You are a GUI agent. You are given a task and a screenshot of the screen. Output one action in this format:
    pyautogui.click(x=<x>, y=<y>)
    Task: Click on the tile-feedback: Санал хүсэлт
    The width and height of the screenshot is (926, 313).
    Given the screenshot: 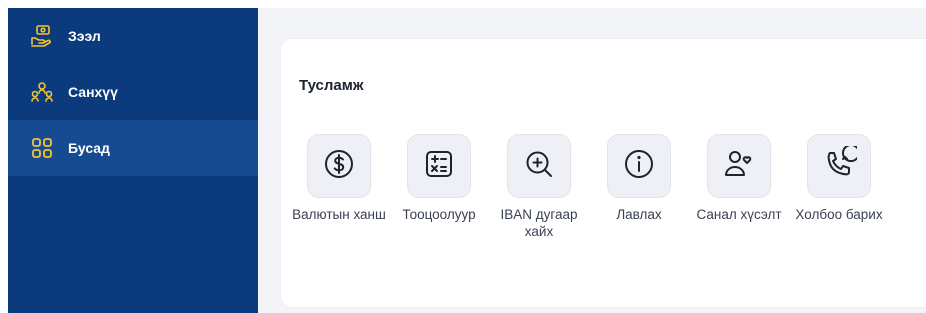 What is the action you would take?
    pyautogui.click(x=739, y=178)
    